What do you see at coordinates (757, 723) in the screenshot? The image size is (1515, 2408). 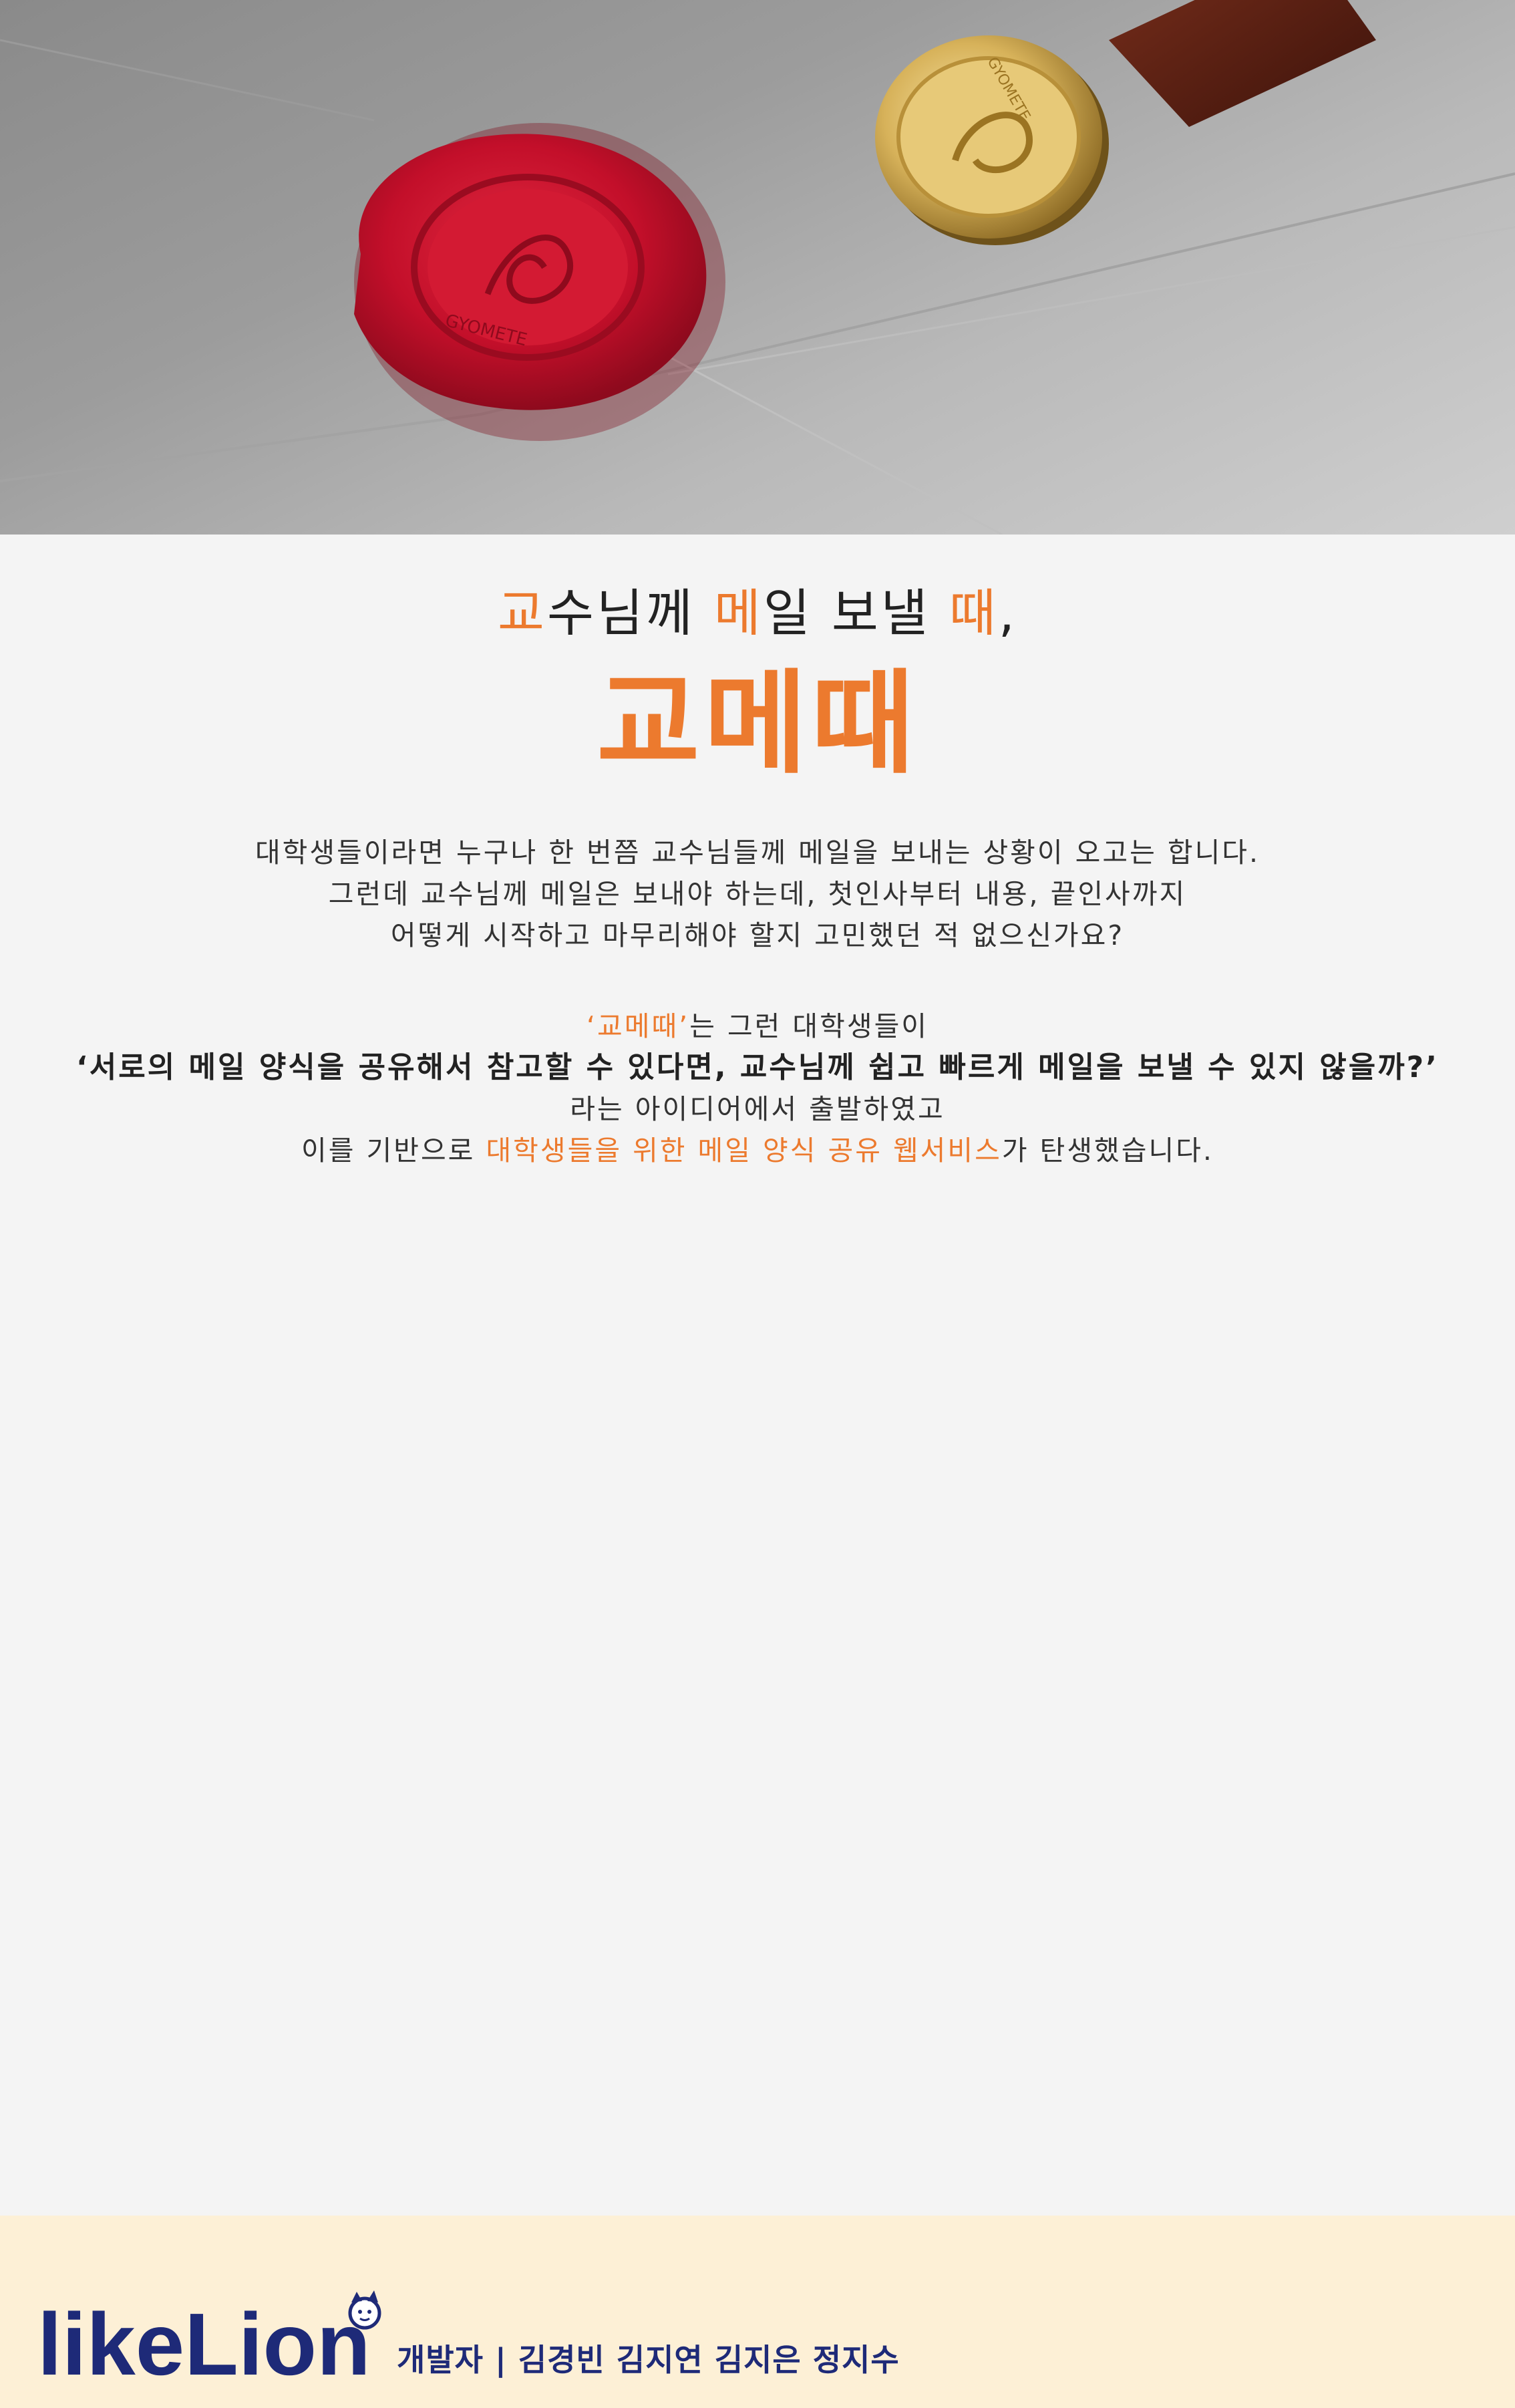 I see `service-logo: 교메때` at bounding box center [757, 723].